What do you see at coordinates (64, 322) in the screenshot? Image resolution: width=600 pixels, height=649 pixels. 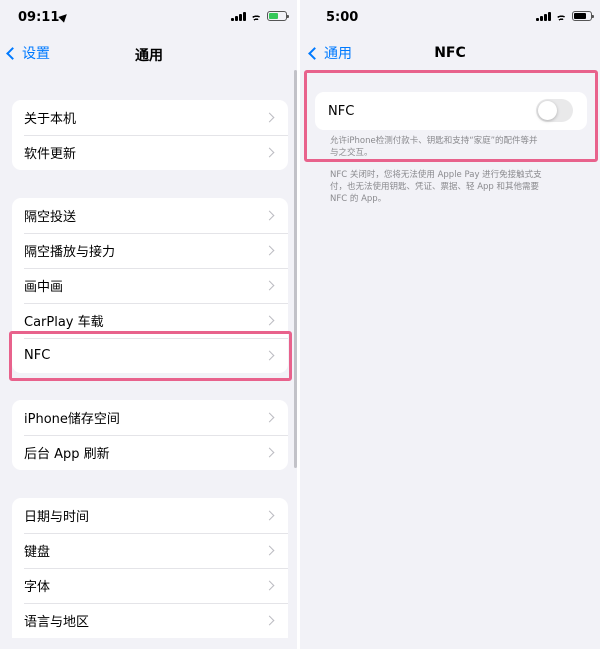 I see `row-label: CarPlay 车载` at bounding box center [64, 322].